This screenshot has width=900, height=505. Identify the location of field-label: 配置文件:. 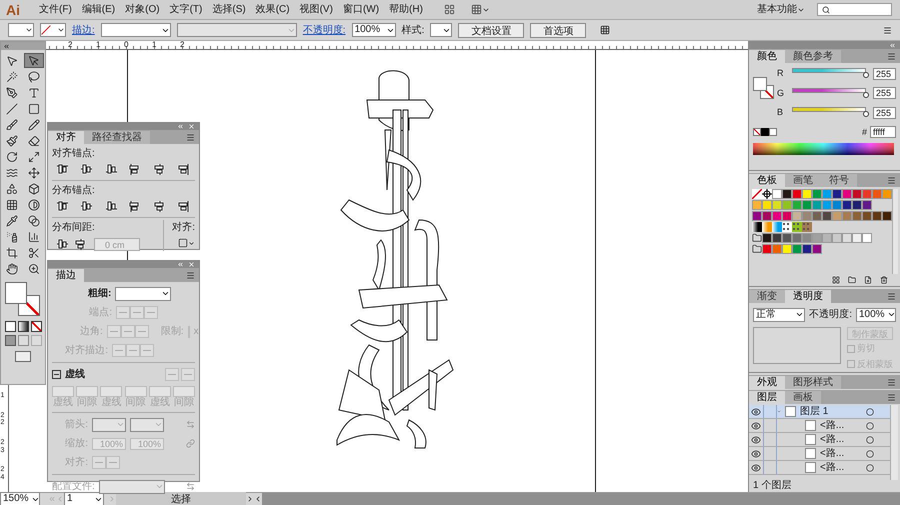
(73, 487).